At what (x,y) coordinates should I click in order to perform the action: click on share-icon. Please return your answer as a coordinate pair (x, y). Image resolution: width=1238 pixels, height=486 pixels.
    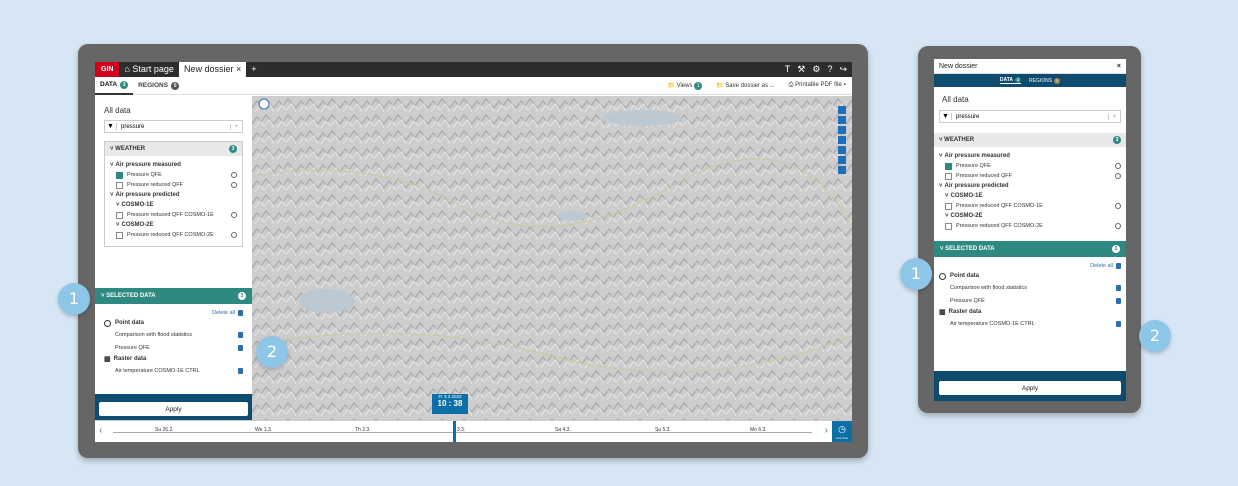
    Looking at the image, I should click on (842, 170).